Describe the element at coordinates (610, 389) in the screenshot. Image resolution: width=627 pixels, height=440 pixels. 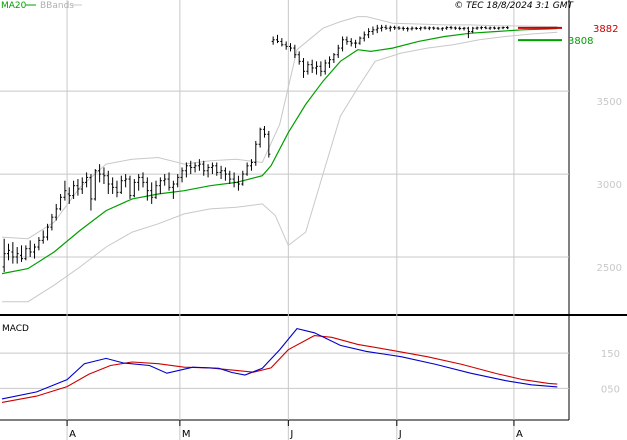
I see `macd-tick-label: 050` at that location.